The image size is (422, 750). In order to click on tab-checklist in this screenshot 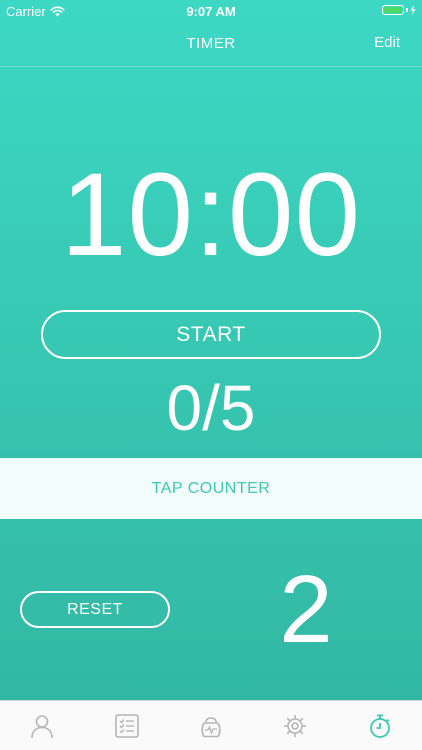, I will do `click(126, 725)`.